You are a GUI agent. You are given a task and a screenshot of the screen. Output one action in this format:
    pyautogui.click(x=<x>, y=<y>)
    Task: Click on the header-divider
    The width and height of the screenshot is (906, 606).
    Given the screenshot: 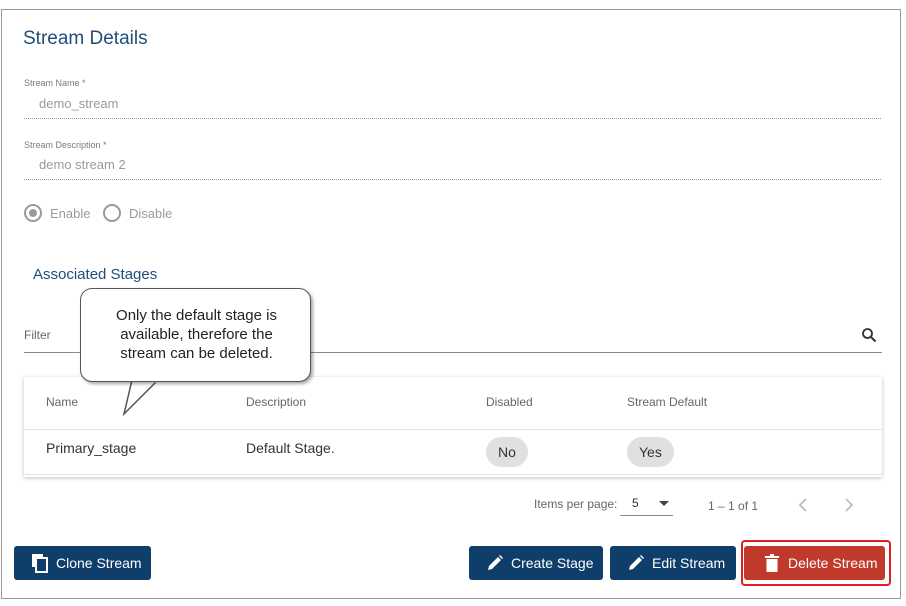 What is the action you would take?
    pyautogui.click(x=453, y=429)
    